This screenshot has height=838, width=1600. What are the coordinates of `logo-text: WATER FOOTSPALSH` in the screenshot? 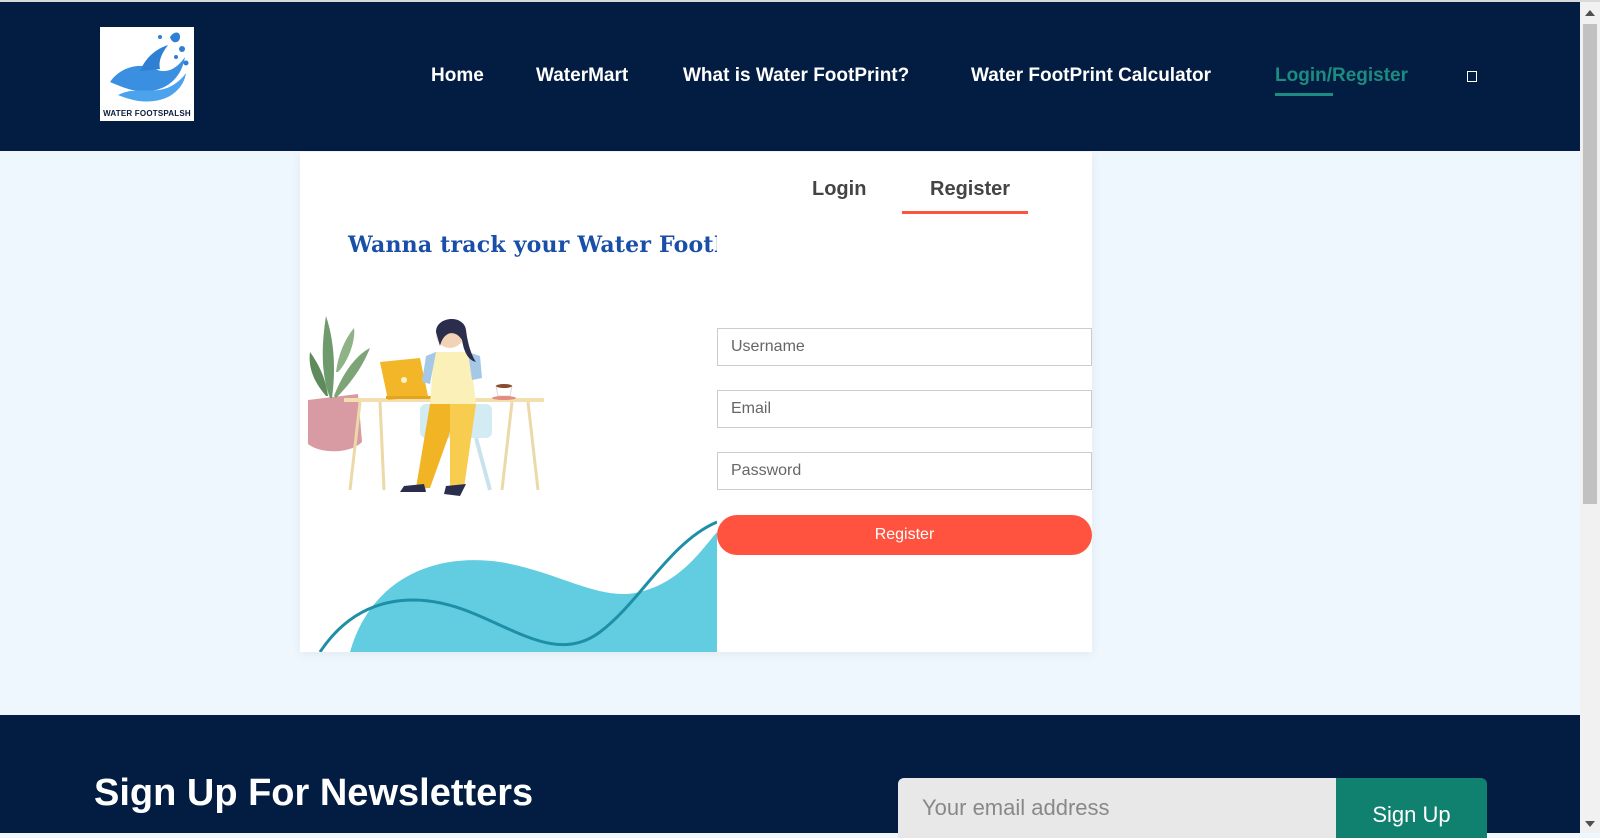 It's located at (147, 113).